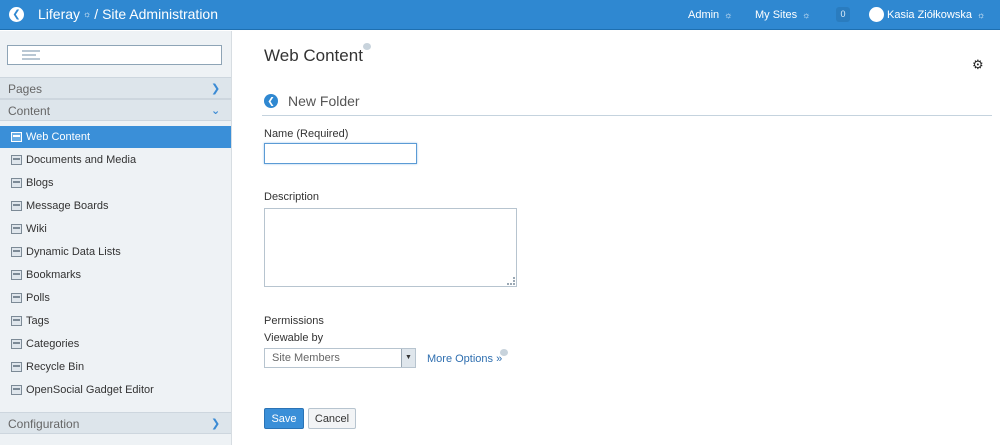 Image resolution: width=1000 pixels, height=445 pixels. Describe the element at coordinates (306, 134) in the screenshot. I see `name-label: Name (Required)` at that location.